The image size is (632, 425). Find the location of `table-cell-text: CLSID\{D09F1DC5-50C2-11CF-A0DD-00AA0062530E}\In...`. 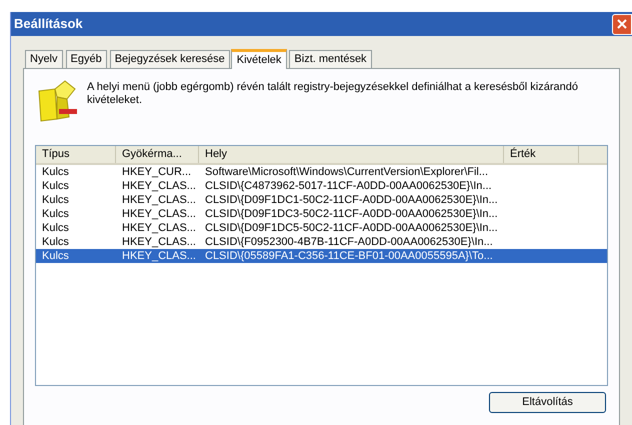

table-cell-text: CLSID\{D09F1DC5-50C2-11CF-A0DD-00AA0062530E}\In... is located at coordinates (351, 228).